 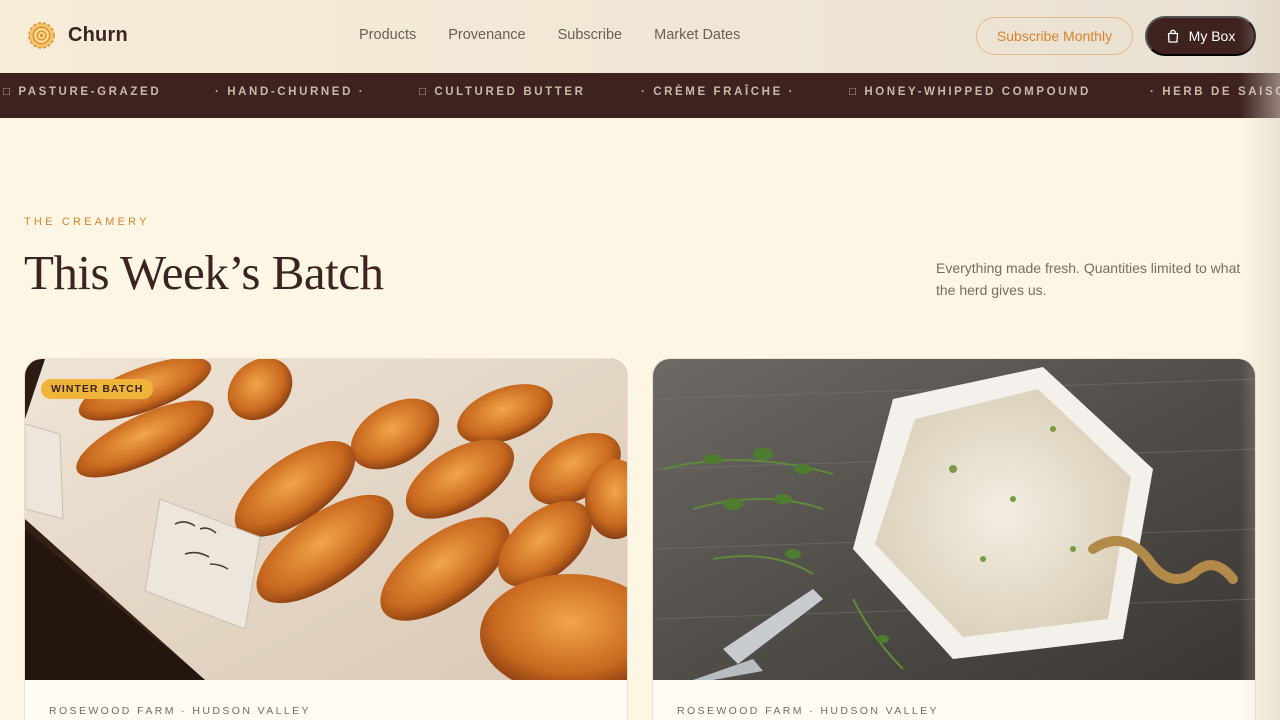 I want to click on sun-churn-logo-icon, so click(x=41, y=35).